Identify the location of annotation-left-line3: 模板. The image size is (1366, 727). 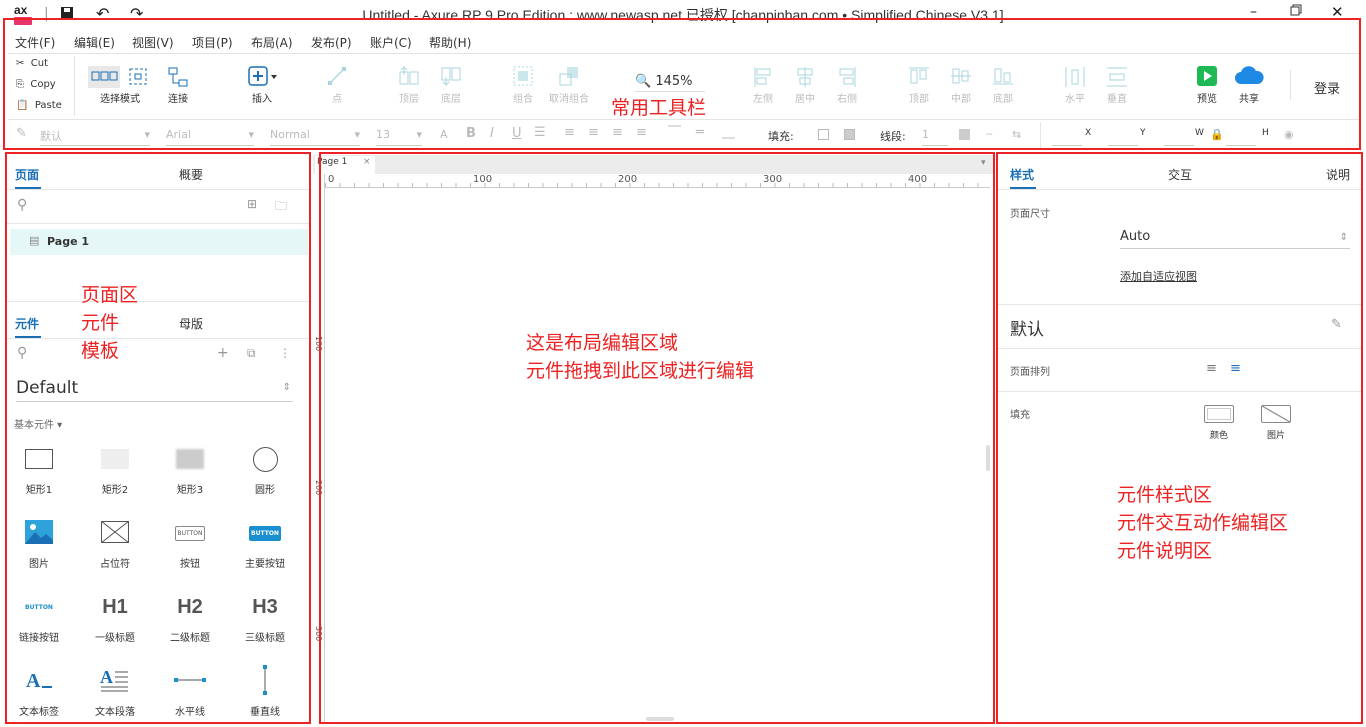
(100, 351).